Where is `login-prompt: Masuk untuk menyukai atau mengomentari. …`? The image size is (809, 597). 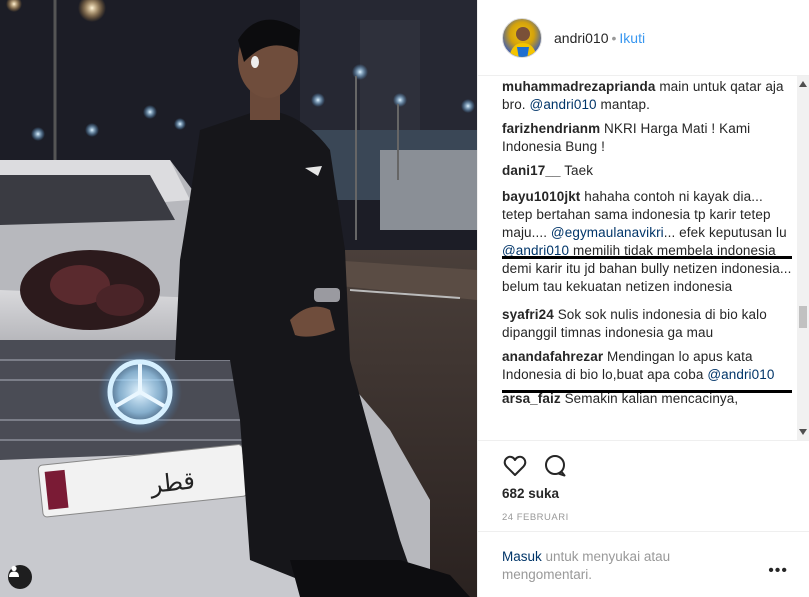
login-prompt: Masuk untuk menyukai atau mengomentari. … is located at coordinates (643, 564).